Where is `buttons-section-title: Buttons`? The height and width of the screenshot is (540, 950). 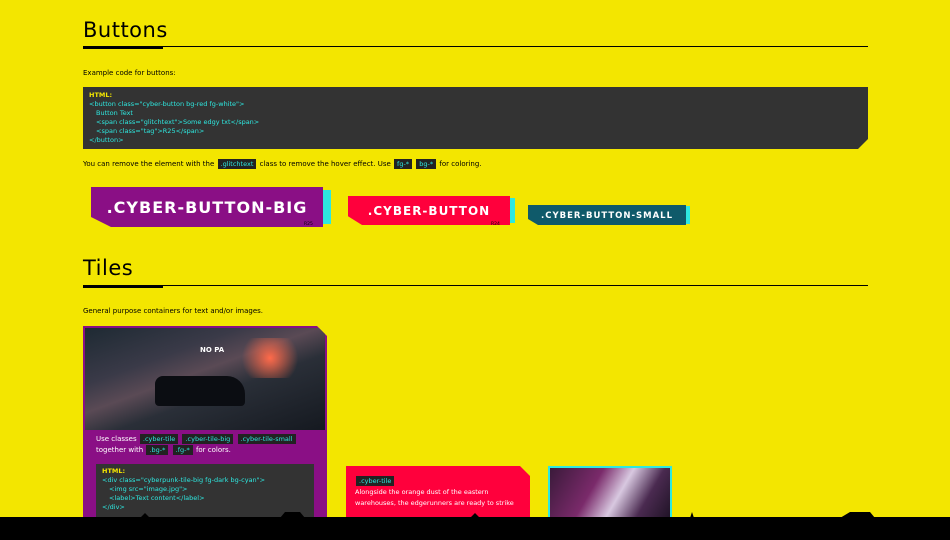
buttons-section-title: Buttons is located at coordinates (125, 30).